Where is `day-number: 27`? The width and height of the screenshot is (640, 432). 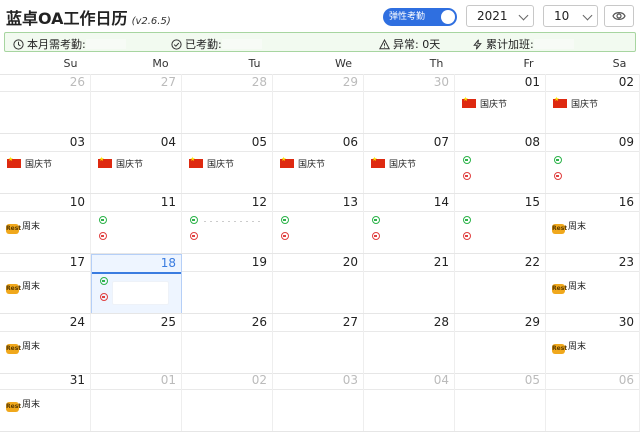
day-number: 27 is located at coordinates (350, 322).